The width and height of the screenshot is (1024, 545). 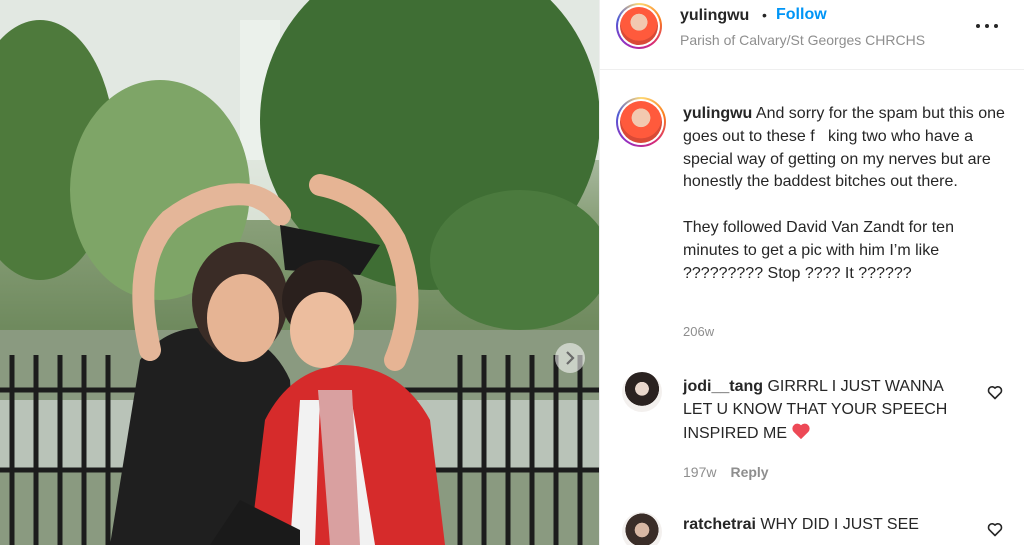 I want to click on comment-meta: 197w Reply, so click(x=726, y=472).